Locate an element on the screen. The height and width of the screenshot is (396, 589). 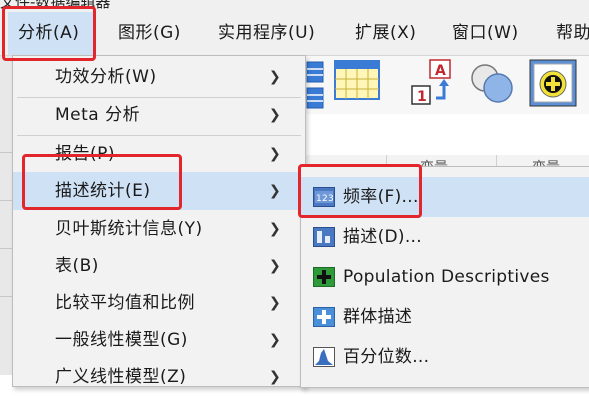
value-labels-icon: A 1 is located at coordinates (434, 83).